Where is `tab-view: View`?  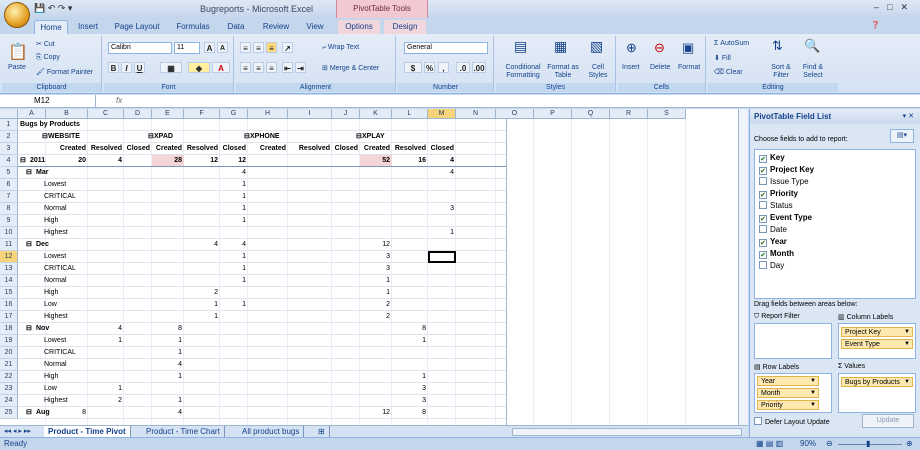
tab-view: View is located at coordinates (315, 27).